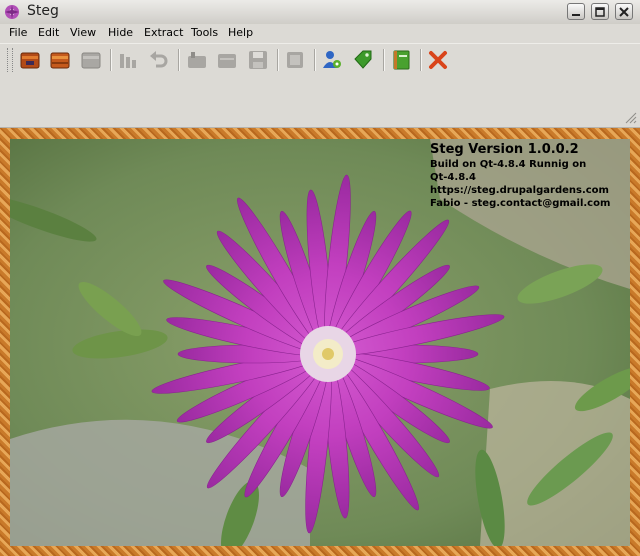 The width and height of the screenshot is (640, 556). I want to click on save-icon, so click(258, 60).